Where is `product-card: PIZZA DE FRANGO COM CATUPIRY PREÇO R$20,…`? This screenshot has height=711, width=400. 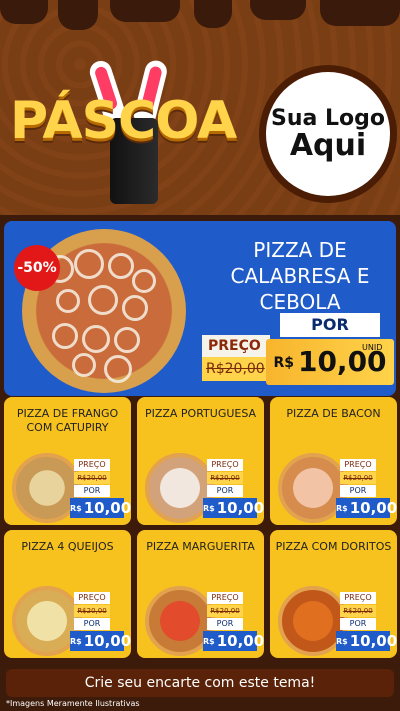
product-card: PIZZA DE FRANGO COM CATUPIRY PREÇO R$20,… is located at coordinates (67, 461).